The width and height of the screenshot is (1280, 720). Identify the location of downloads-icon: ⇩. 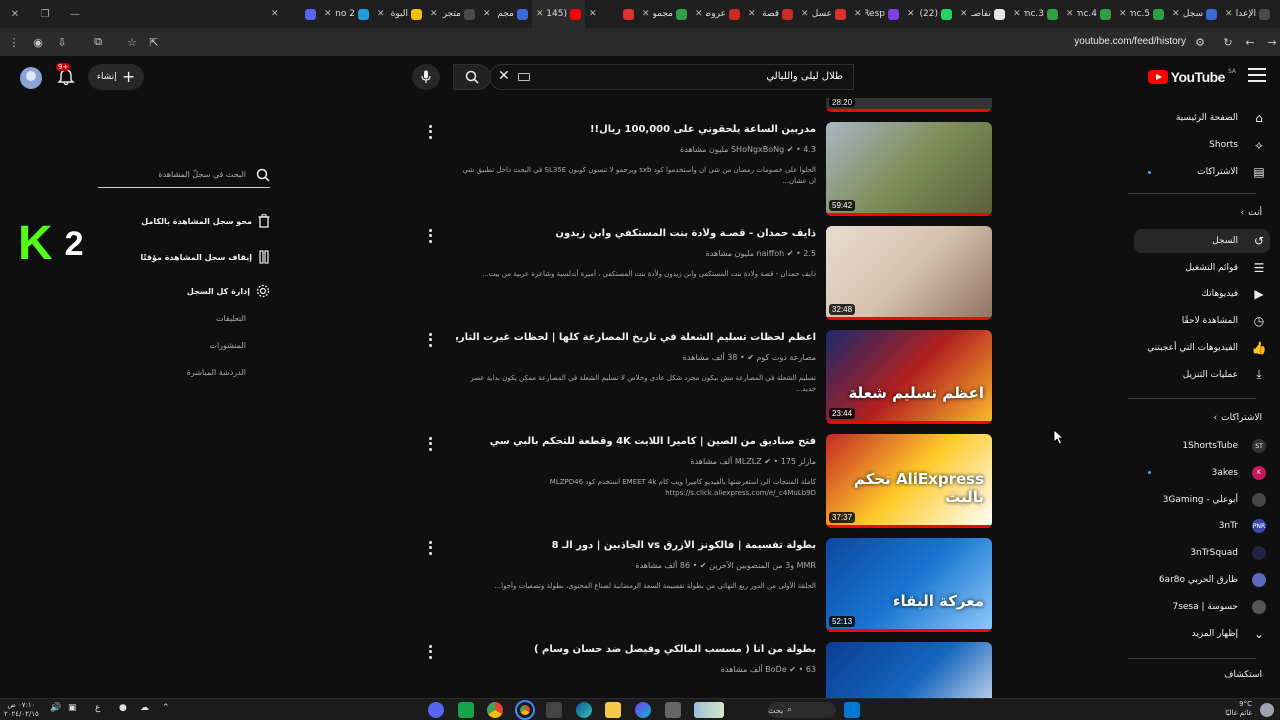
(62, 42).